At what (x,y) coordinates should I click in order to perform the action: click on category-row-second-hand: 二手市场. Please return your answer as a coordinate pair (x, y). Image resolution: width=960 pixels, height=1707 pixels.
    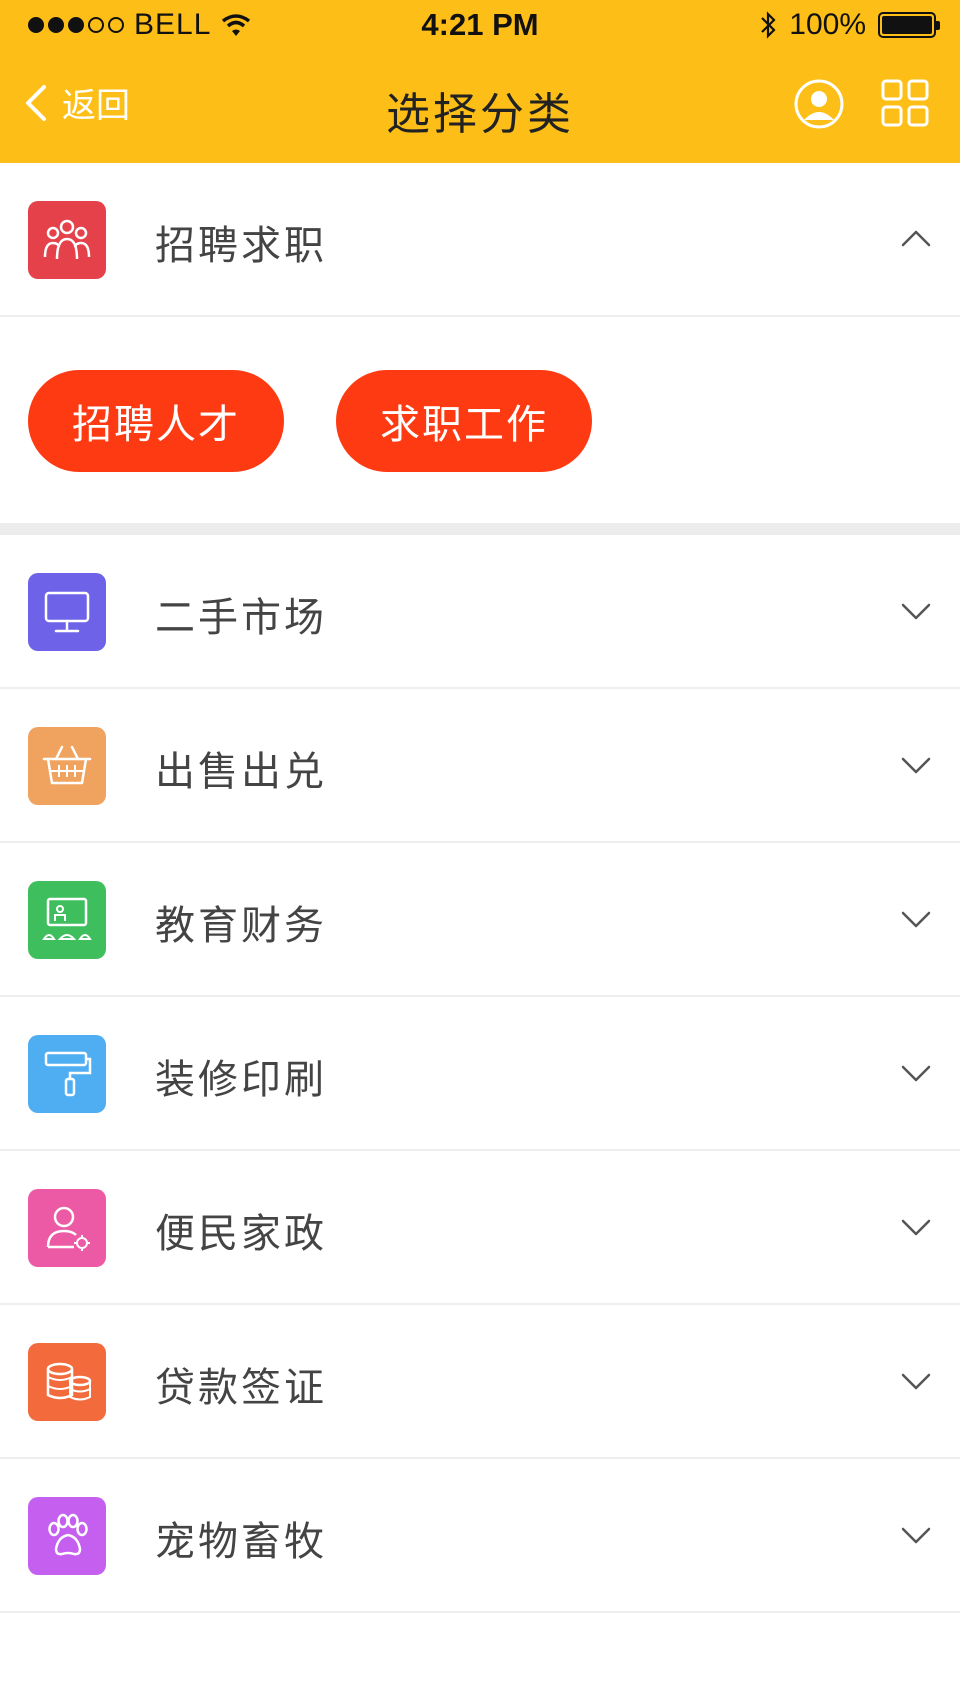
    Looking at the image, I should click on (480, 612).